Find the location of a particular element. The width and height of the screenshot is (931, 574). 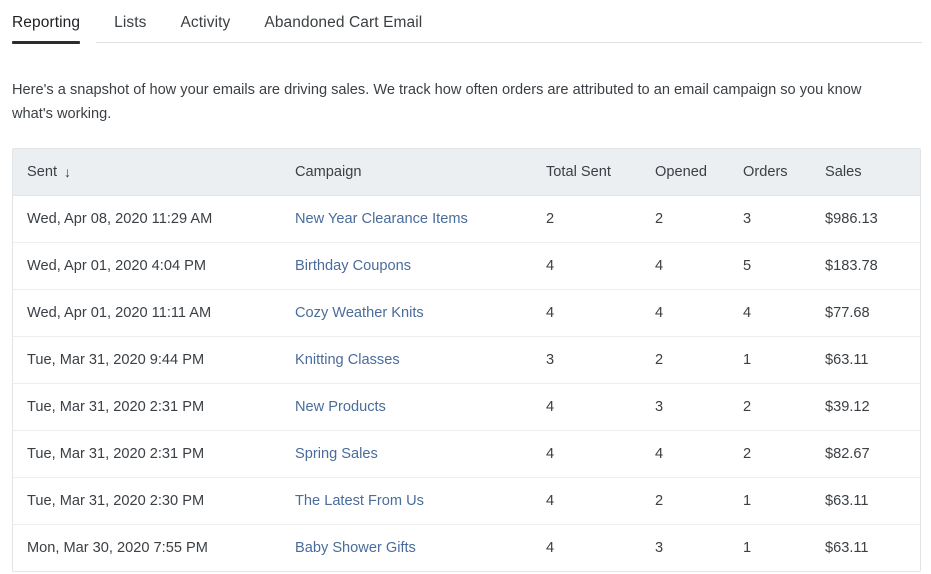

cell-sent: Mon, Mar 30, 2020 7:55 PM is located at coordinates (154, 547).